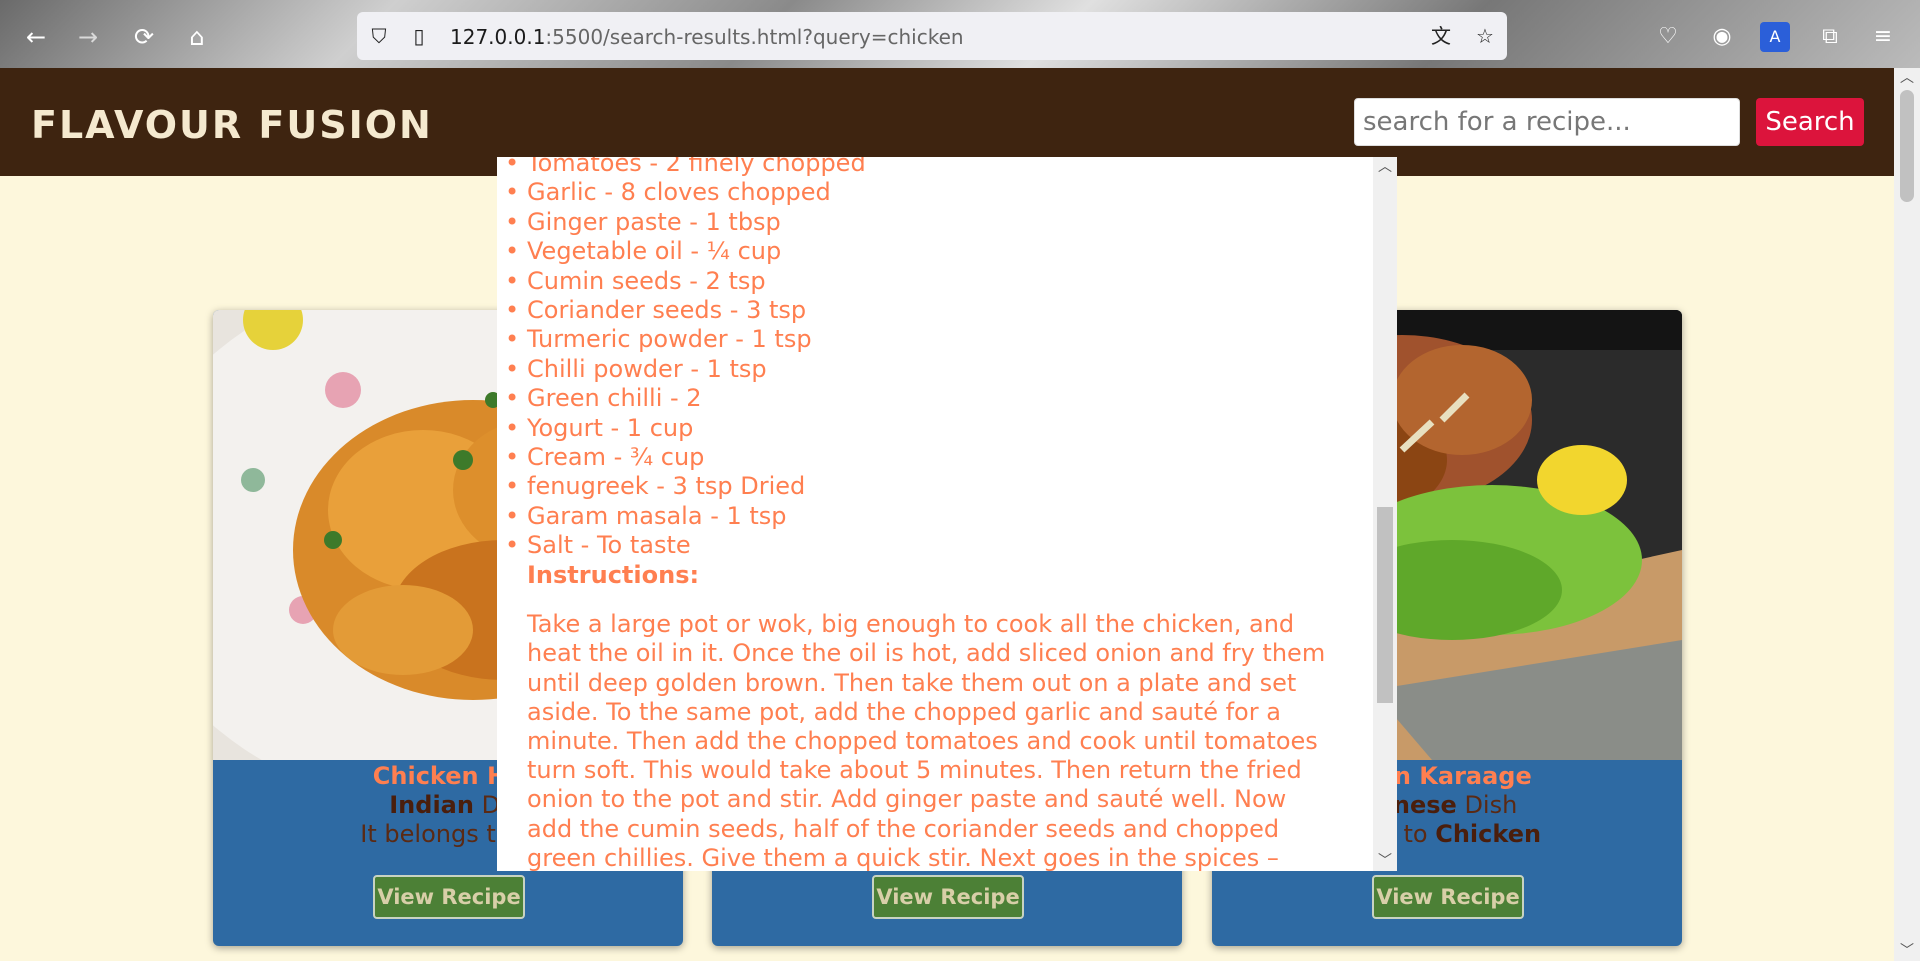 The image size is (1920, 961). What do you see at coordinates (929, 399) in the screenshot?
I see `ingredient-item: Green chilli - 2` at bounding box center [929, 399].